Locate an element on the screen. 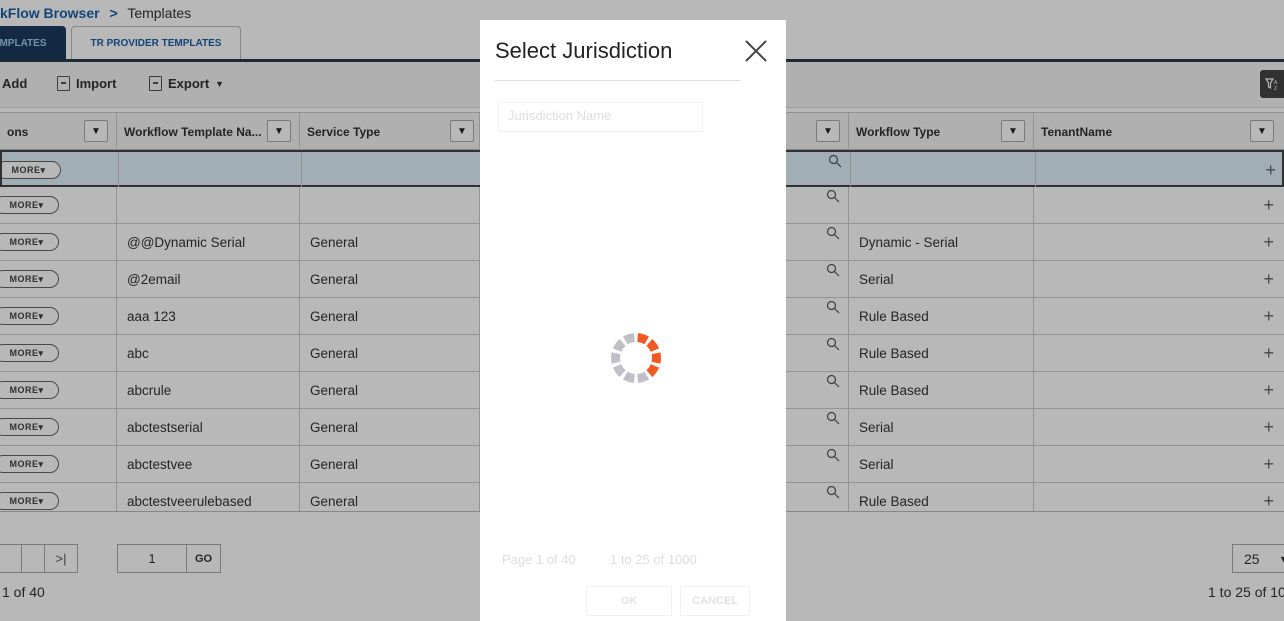 The height and width of the screenshot is (621, 1284). cancel-button: CANCEL is located at coordinates (715, 601).